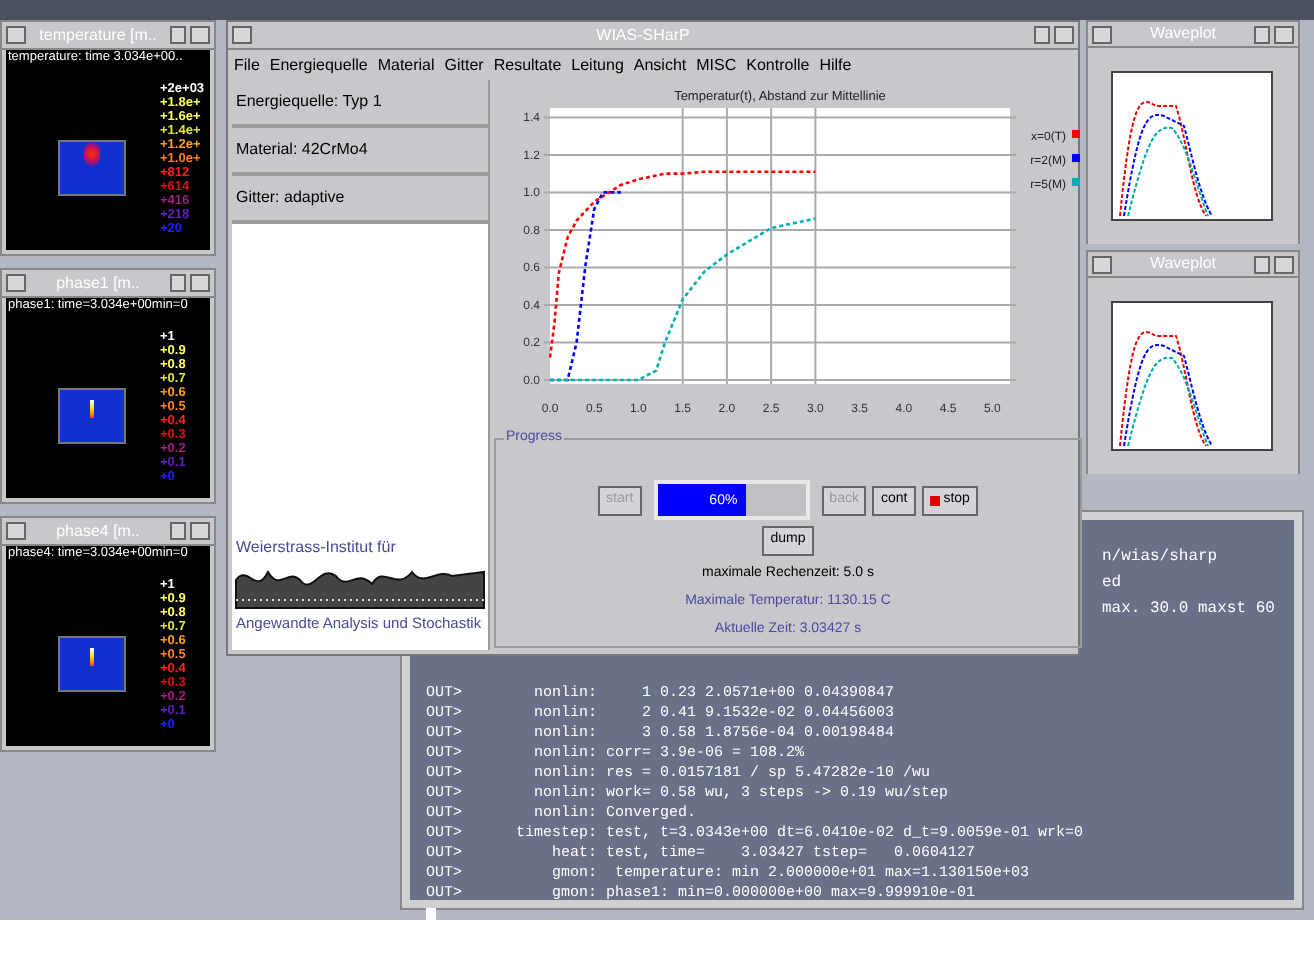  I want to click on menu-item: Kontrolle, so click(778, 65).